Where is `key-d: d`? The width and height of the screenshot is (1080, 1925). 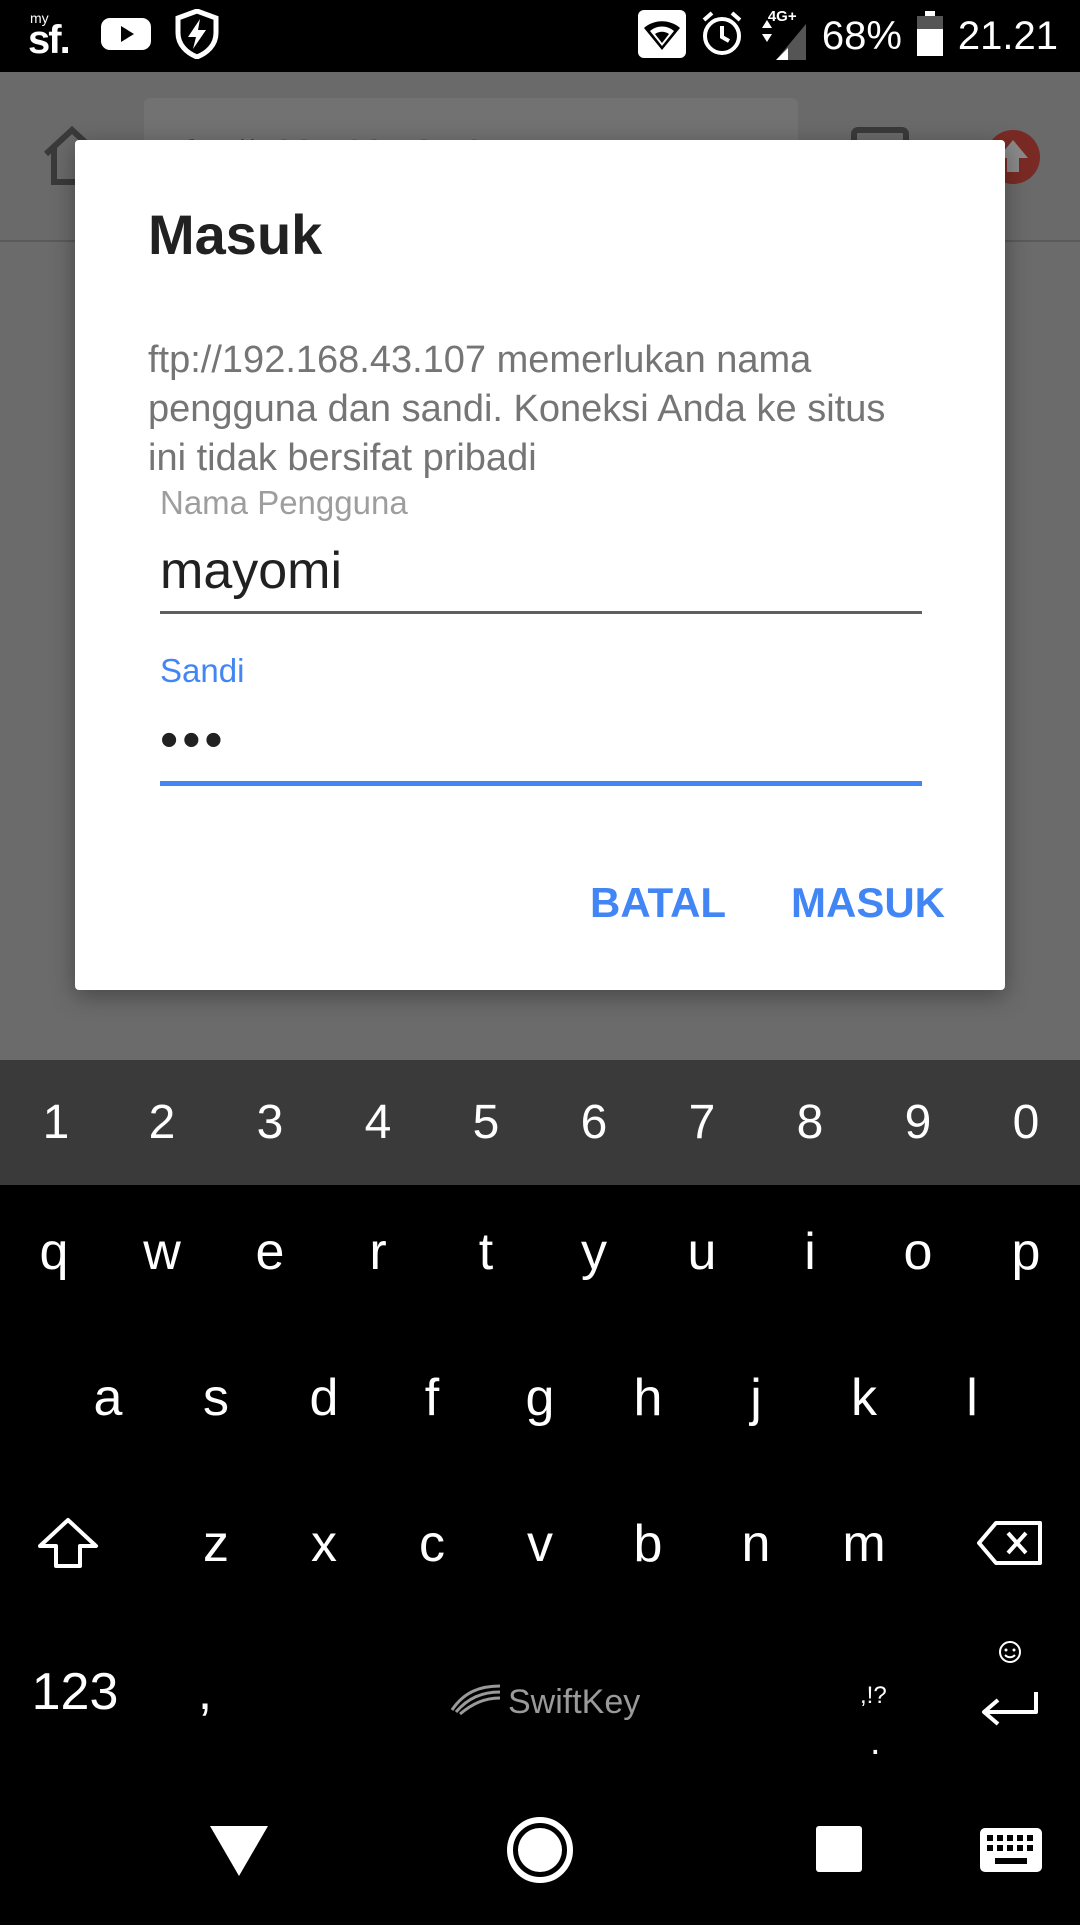
key-d: d is located at coordinates (324, 1398).